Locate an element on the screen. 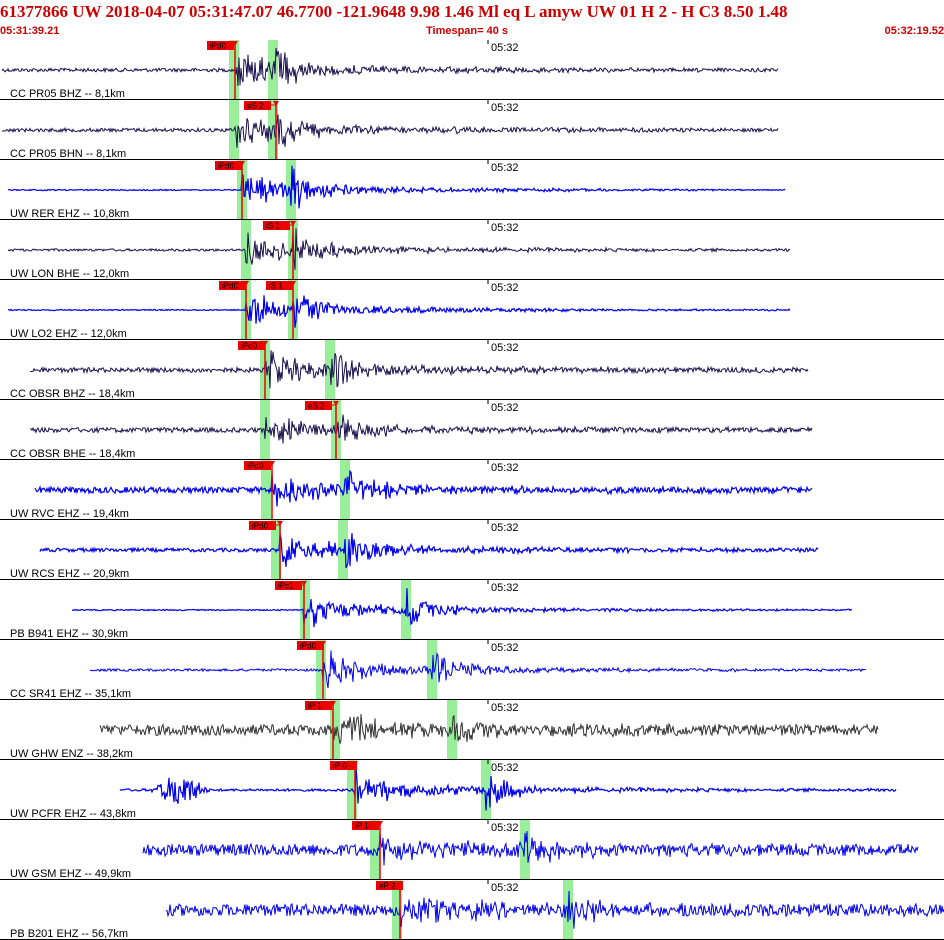 This screenshot has height=940, width=944. trace-panel: 05:32 iPd0 CC OBSR BHZ -- 18,4km is located at coordinates (472, 370).